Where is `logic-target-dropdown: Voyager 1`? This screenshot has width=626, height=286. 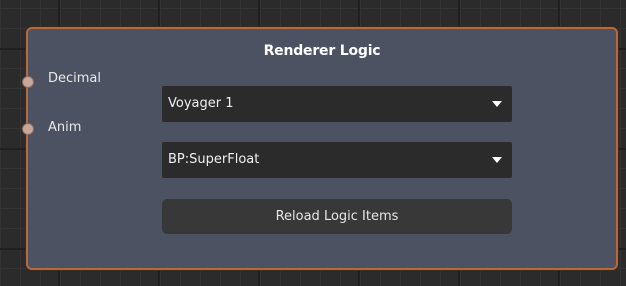
logic-target-dropdown: Voyager 1 is located at coordinates (337, 104).